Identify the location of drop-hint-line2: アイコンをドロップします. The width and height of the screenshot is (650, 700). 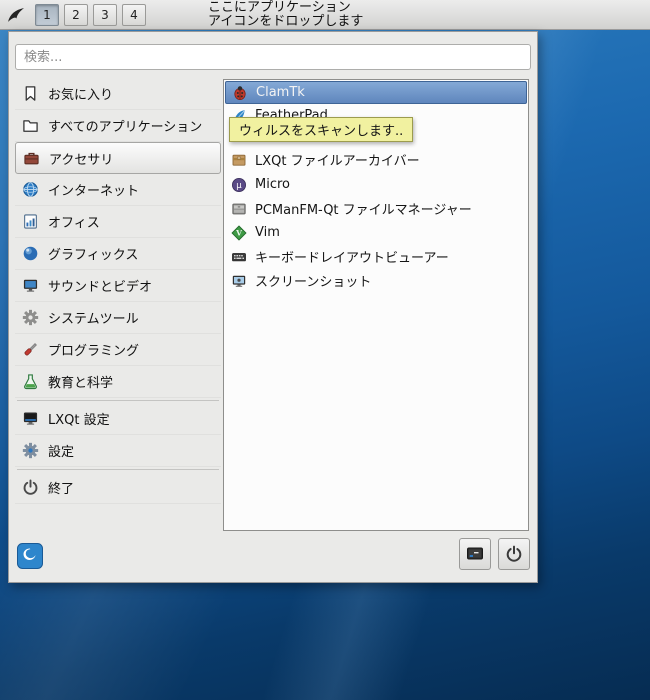
(286, 21).